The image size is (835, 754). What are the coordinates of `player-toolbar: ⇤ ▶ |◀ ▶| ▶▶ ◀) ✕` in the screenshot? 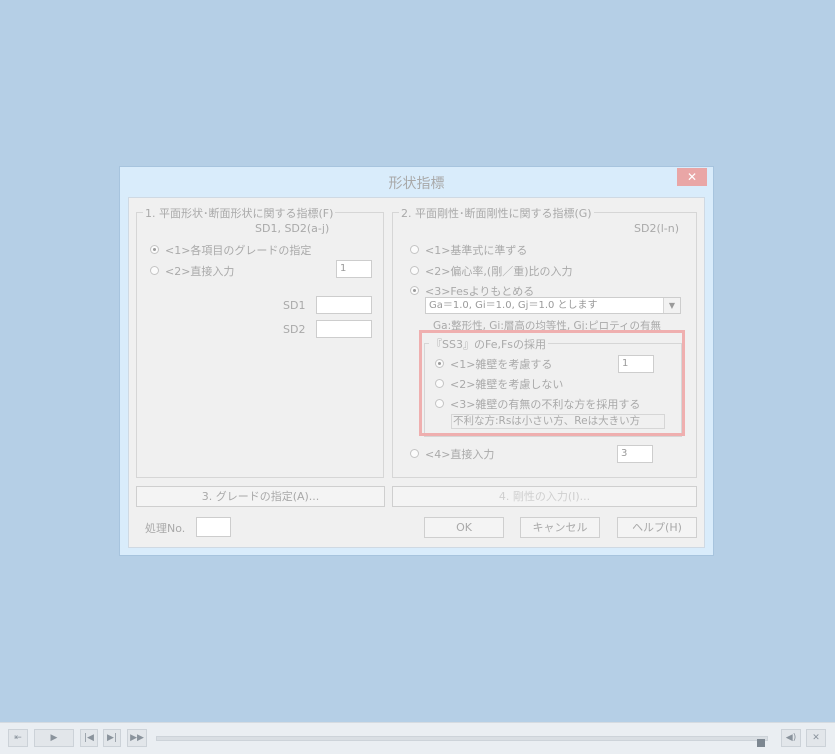 It's located at (417, 738).